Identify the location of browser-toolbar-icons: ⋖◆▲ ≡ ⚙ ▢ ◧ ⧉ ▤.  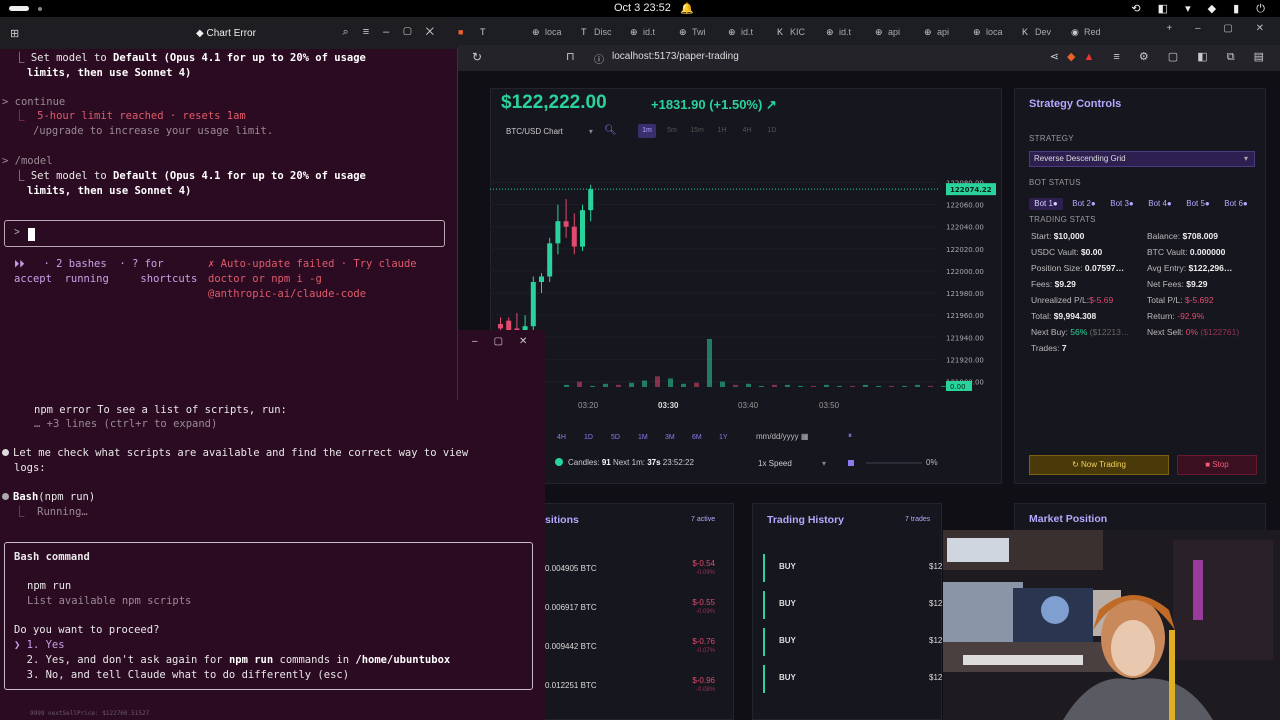
(1161, 57).